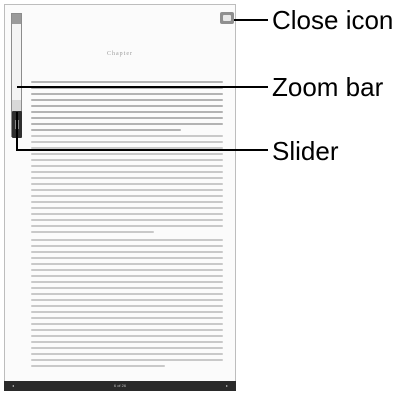 The height and width of the screenshot is (394, 408). I want to click on page-indicator: 6 of 26, so click(120, 385).